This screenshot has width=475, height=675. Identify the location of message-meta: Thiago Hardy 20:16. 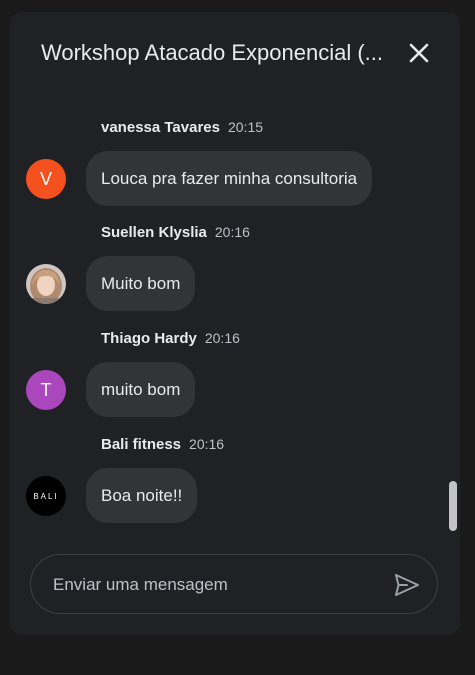
(170, 338).